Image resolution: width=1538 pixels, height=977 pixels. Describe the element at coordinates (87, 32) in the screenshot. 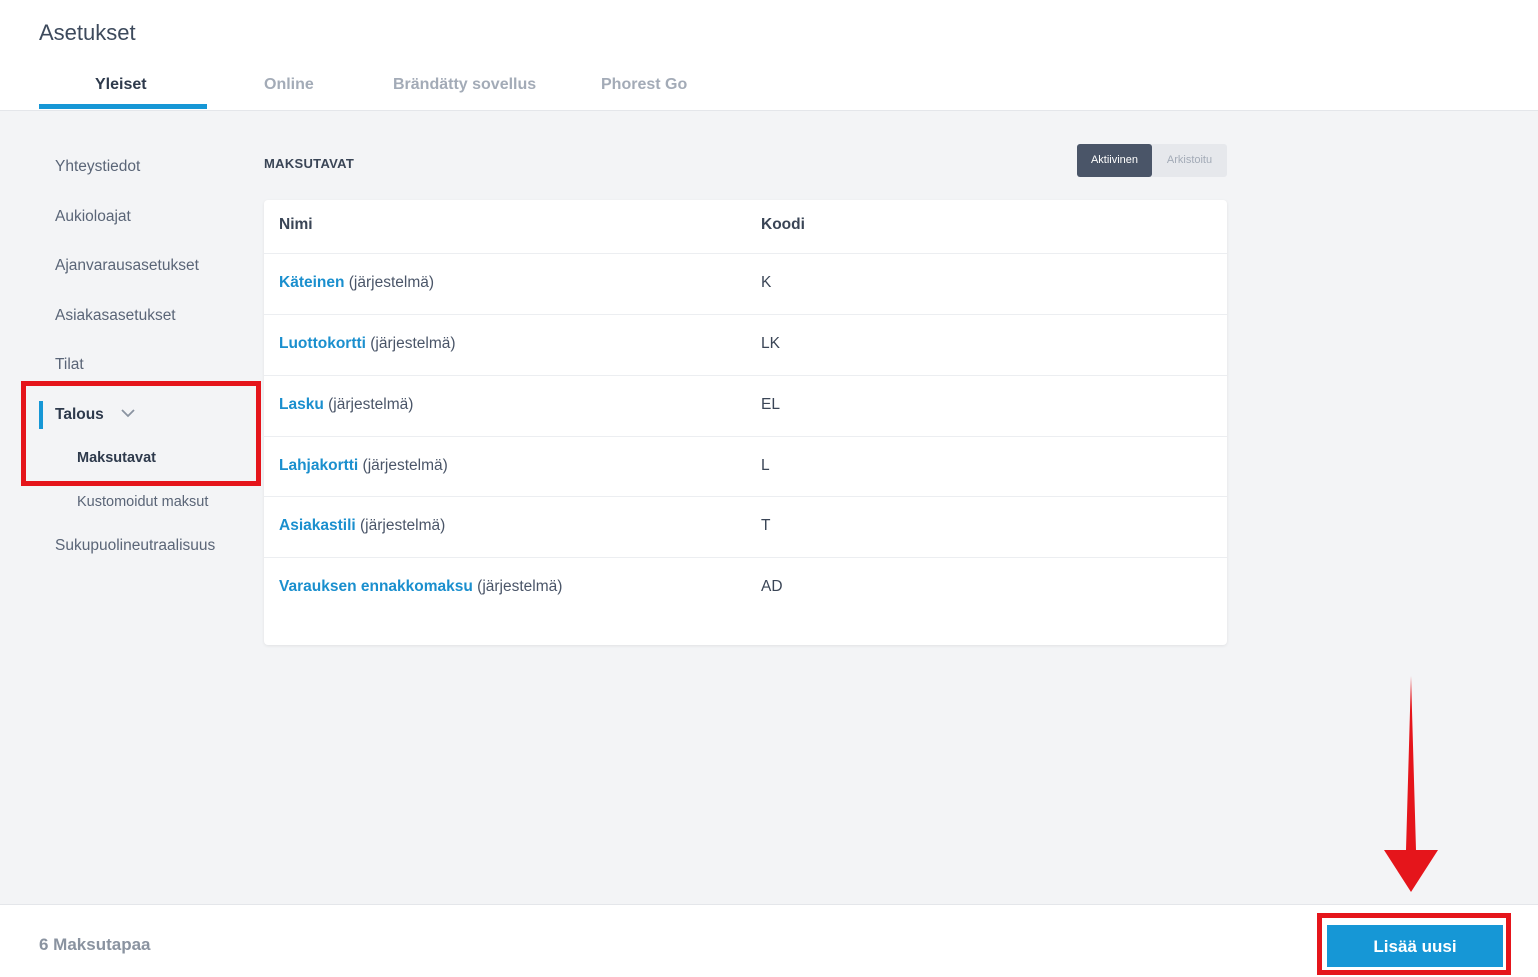

I see `page-title: Asetukset` at that location.